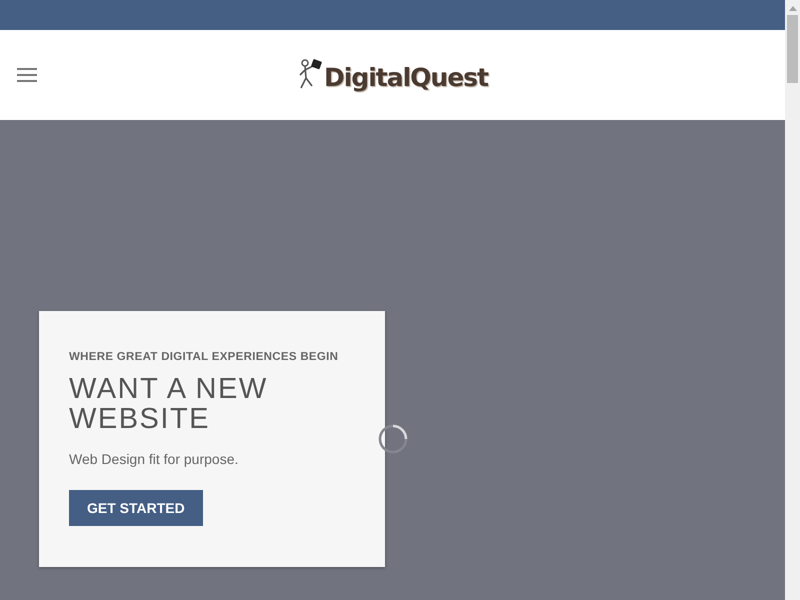  I want to click on hero-subtitle: Web Design fit for purpose., so click(154, 459).